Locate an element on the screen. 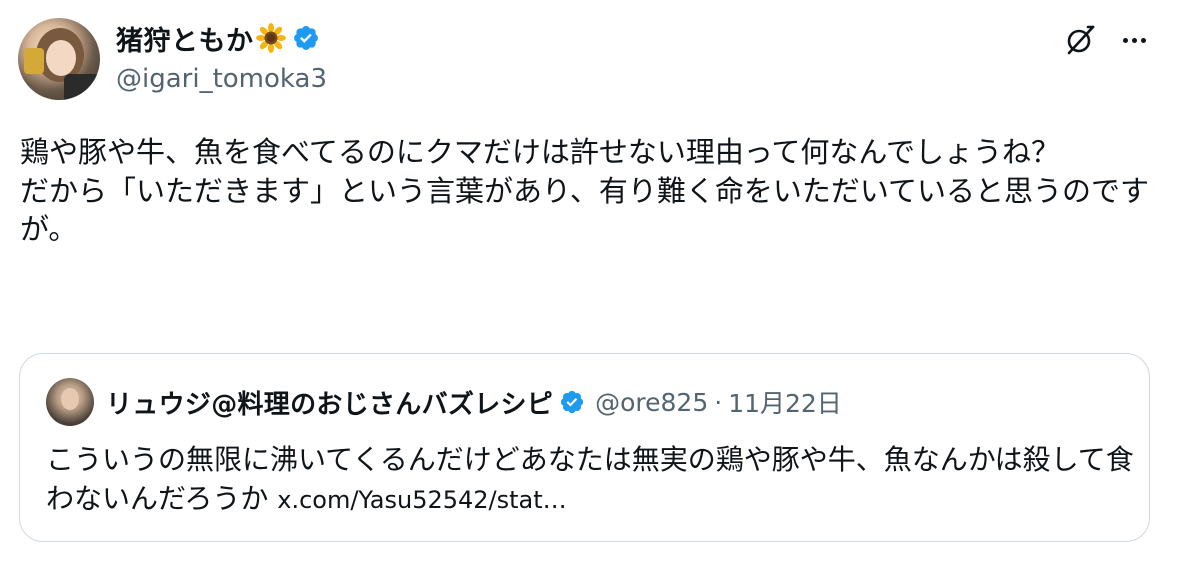  quote-verified-badge-icon is located at coordinates (572, 402).